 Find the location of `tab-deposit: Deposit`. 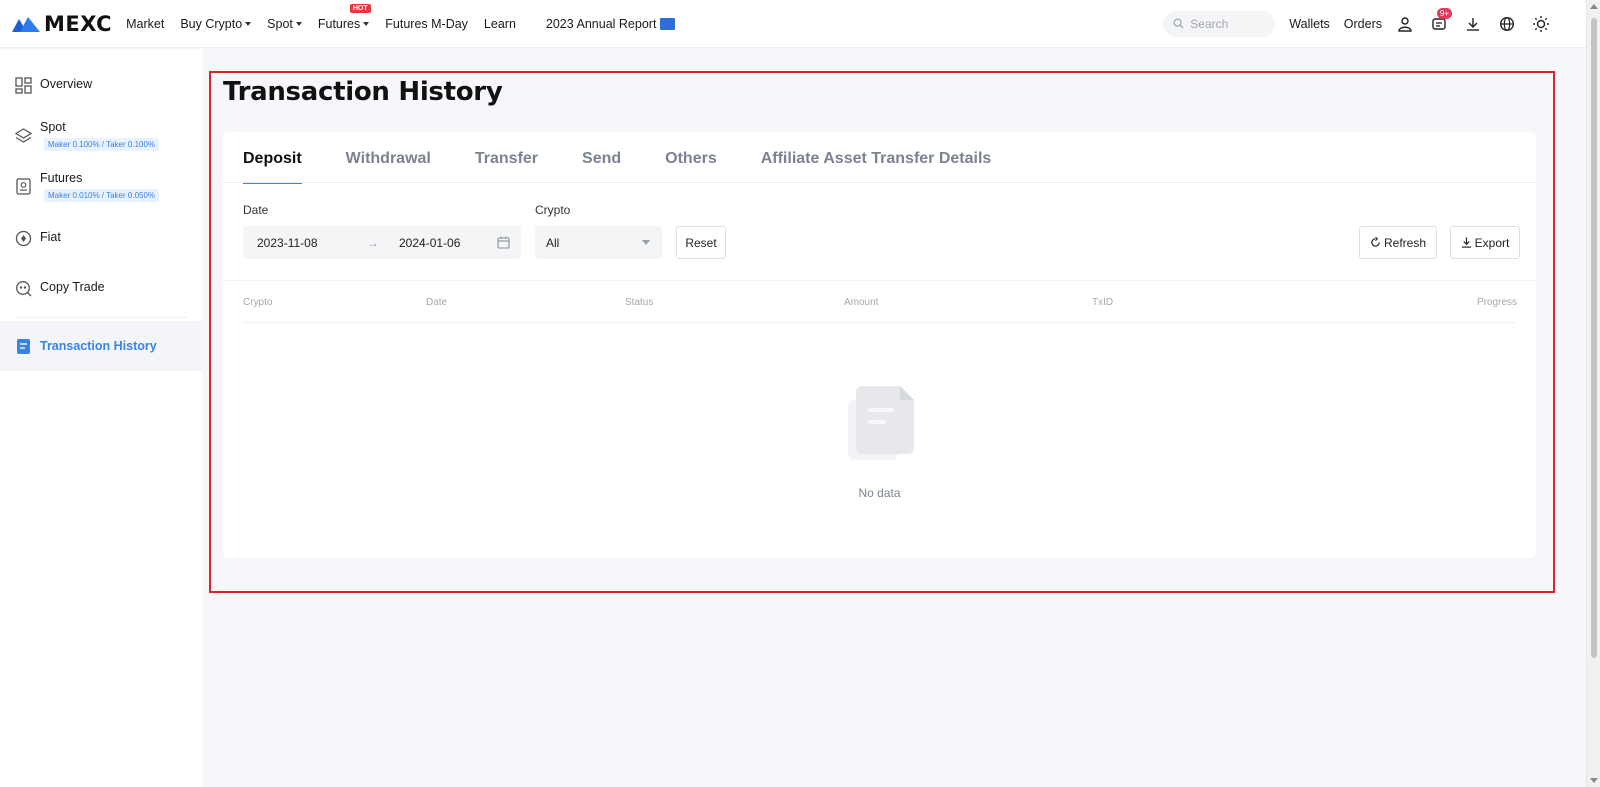

tab-deposit: Deposit is located at coordinates (272, 167).